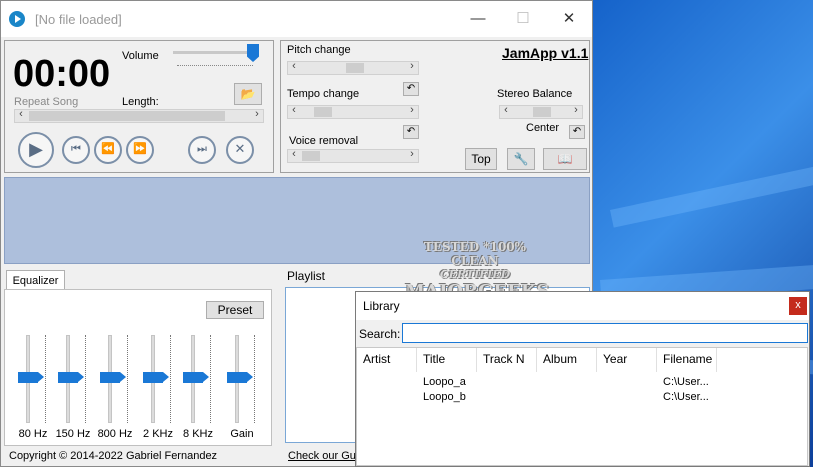 Image resolution: width=813 pixels, height=467 pixels. I want to click on open-folder-button: 📂, so click(248, 94).